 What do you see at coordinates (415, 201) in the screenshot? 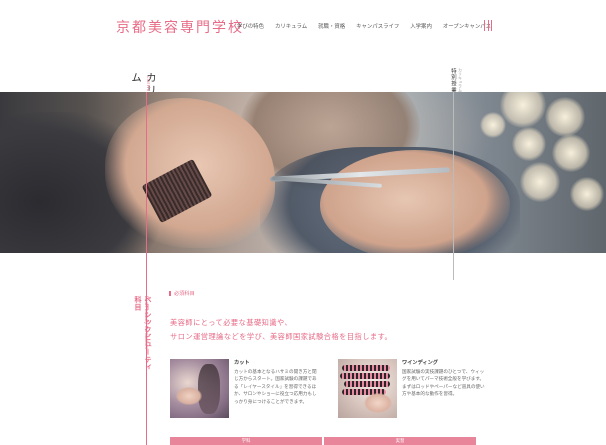
I see `hero-hand-right` at bounding box center [415, 201].